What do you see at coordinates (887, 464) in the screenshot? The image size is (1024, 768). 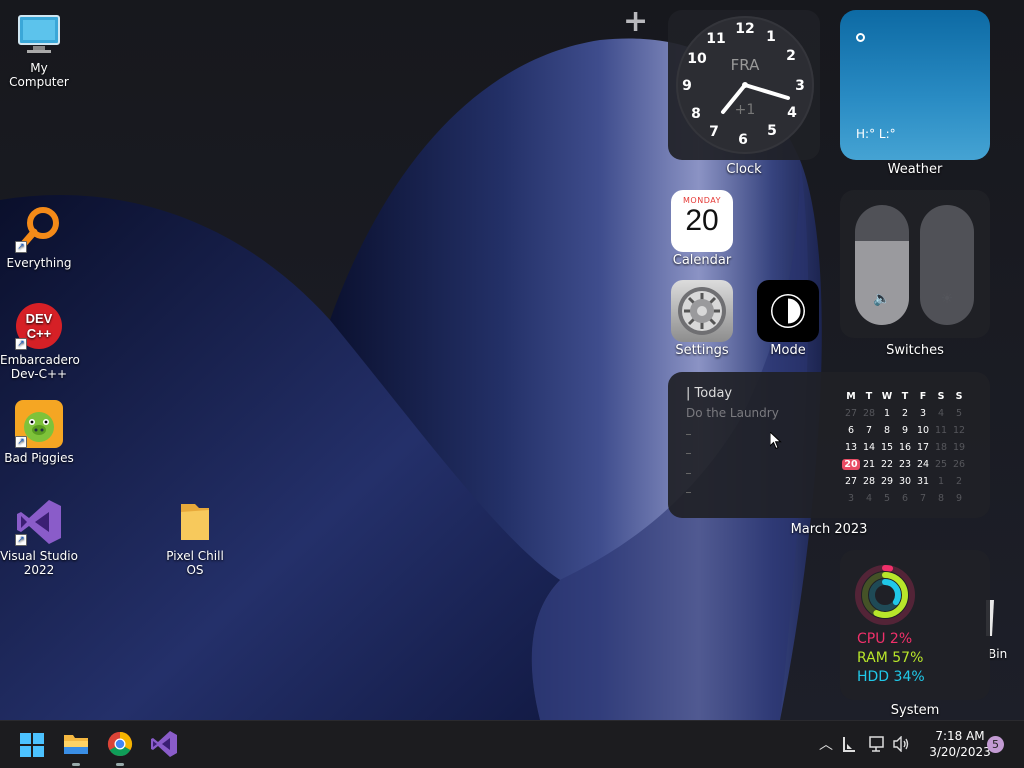 I see `calendar-day-cell: 22` at bounding box center [887, 464].